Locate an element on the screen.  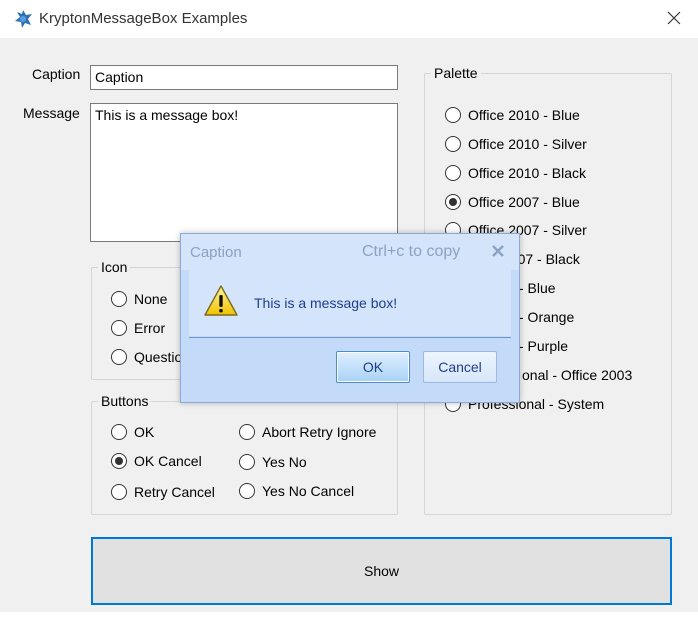
buttons-option-abort-retry-ignore: Abort Retry Ignore is located at coordinates (307, 432).